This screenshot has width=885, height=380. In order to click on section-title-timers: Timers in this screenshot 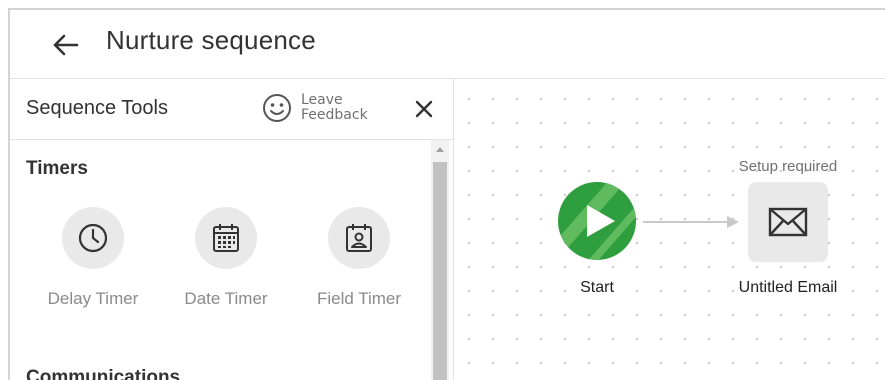, I will do `click(57, 168)`.